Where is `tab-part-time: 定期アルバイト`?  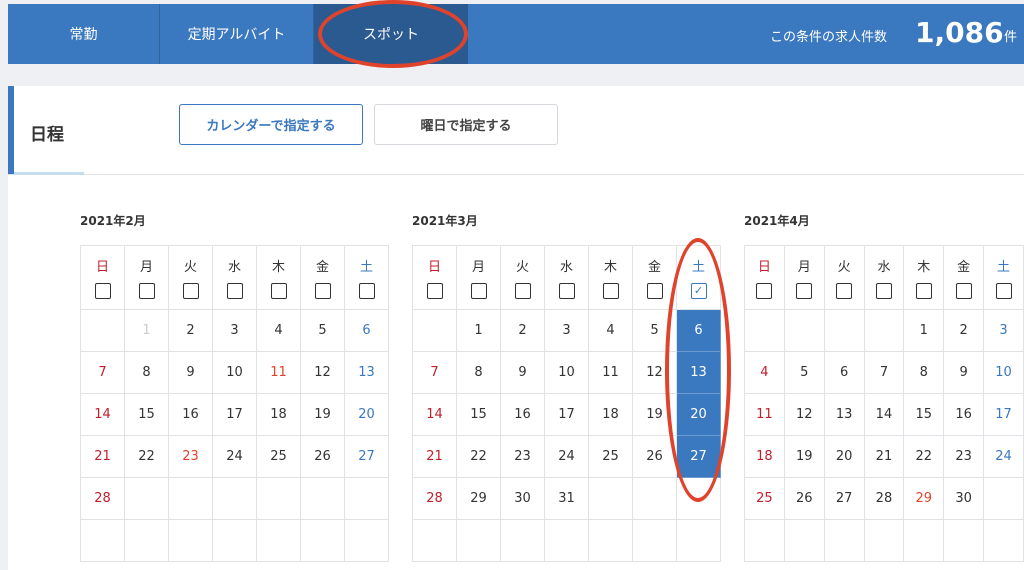
tab-part-time: 定期アルバイト is located at coordinates (237, 34).